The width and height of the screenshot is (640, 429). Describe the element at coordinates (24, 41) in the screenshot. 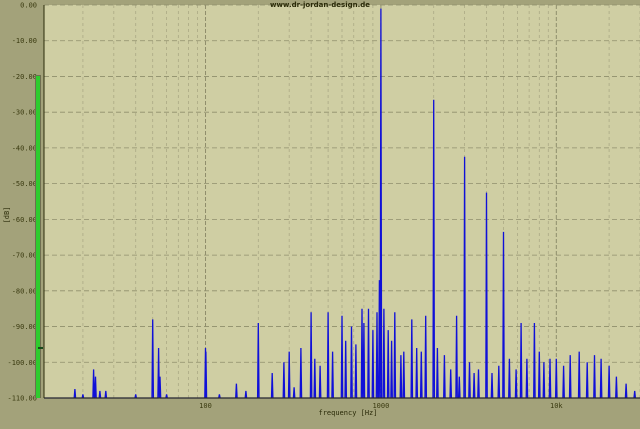

I see `y-tick-label: -10.00` at that location.